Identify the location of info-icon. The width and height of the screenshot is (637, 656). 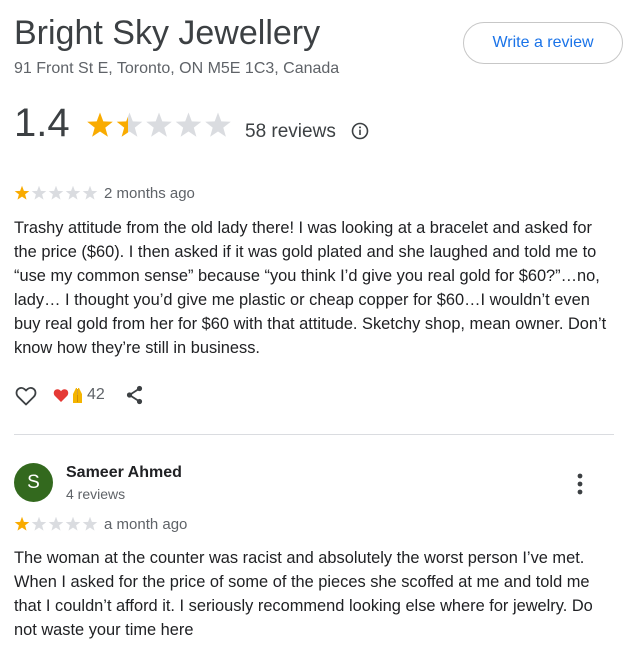
(360, 131).